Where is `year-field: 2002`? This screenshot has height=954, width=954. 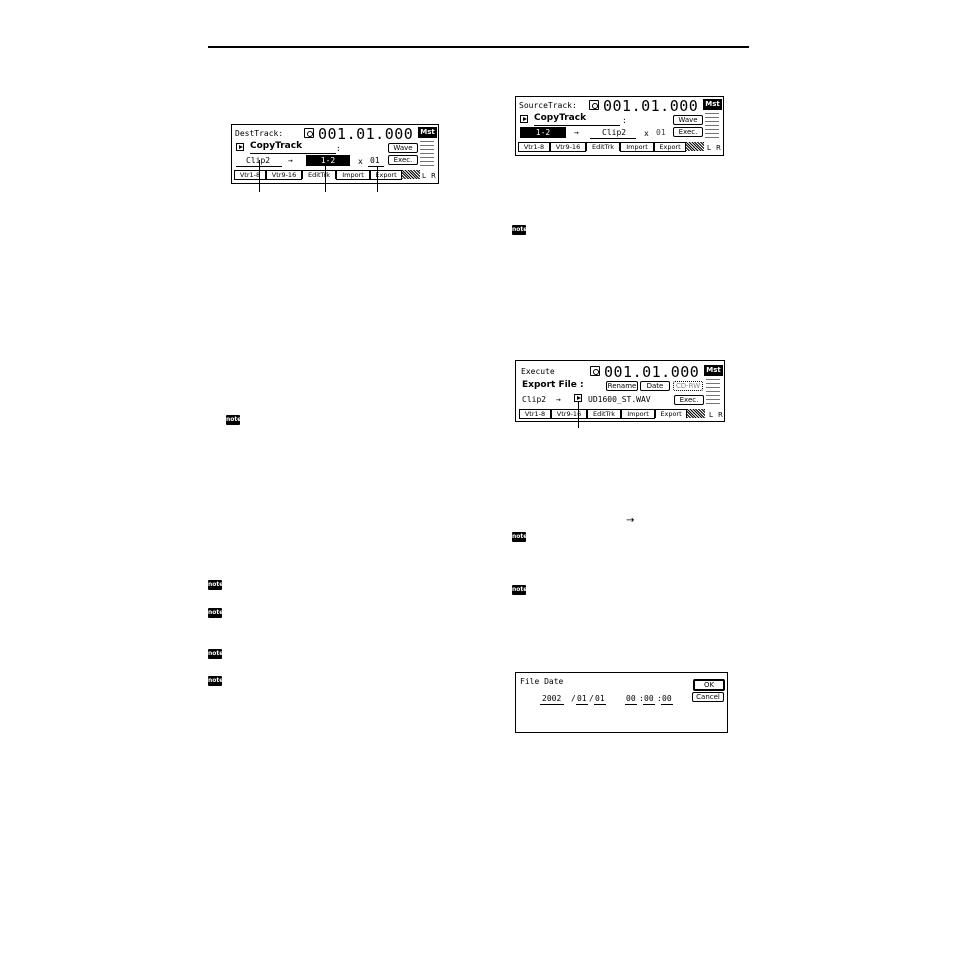 year-field: 2002 is located at coordinates (551, 698).